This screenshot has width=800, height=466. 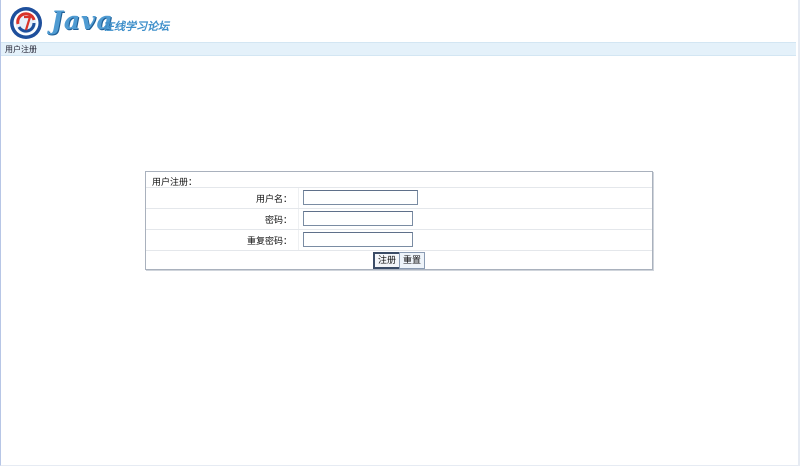 I want to click on password-row: 密码：, so click(x=399, y=219).